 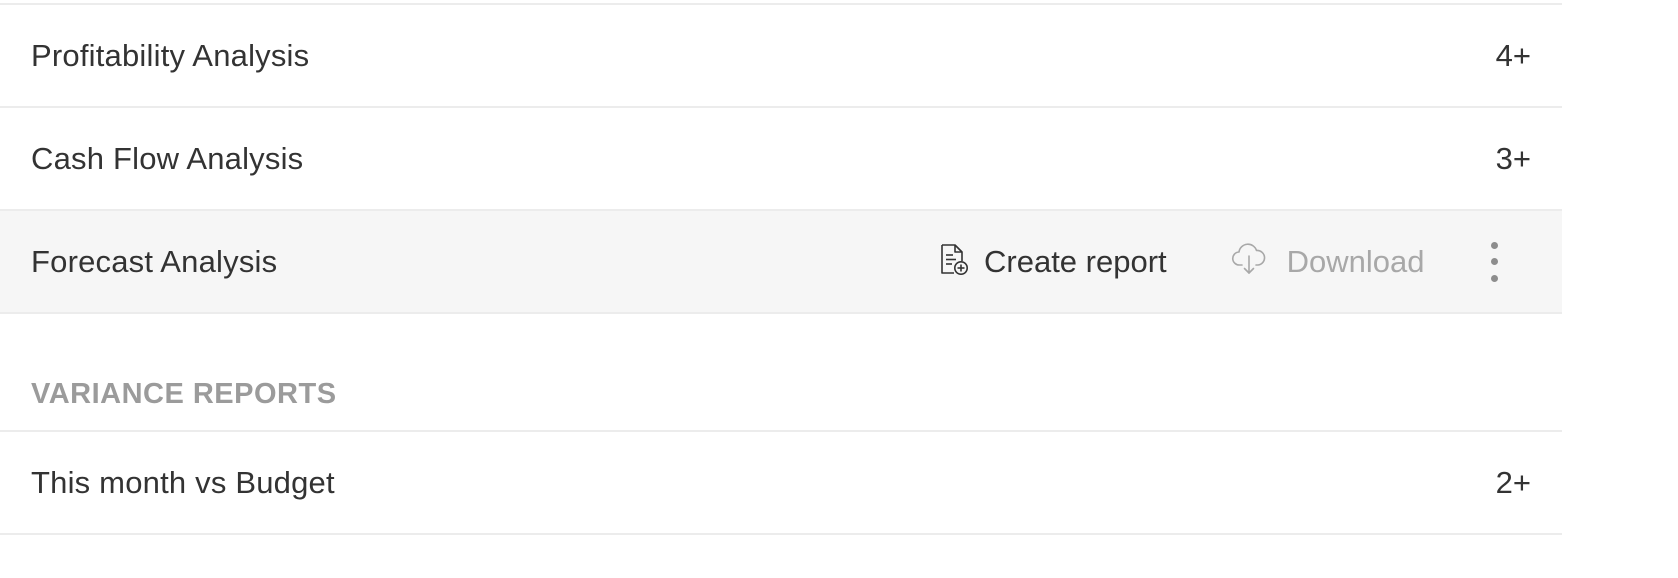 I want to click on report-label: Profitability Analysis, so click(x=170, y=55).